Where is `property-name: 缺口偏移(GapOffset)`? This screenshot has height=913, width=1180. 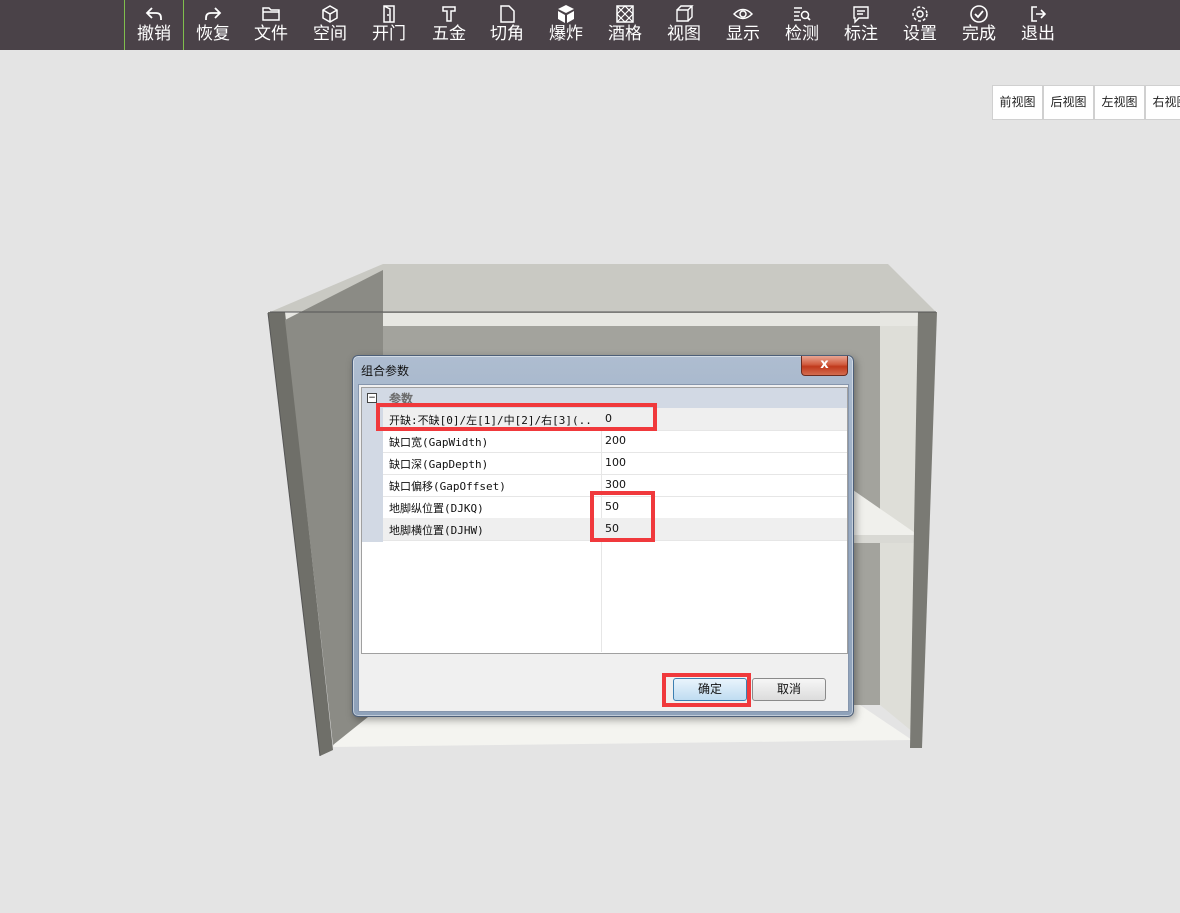 property-name: 缺口偏移(GapOffset) is located at coordinates (447, 486).